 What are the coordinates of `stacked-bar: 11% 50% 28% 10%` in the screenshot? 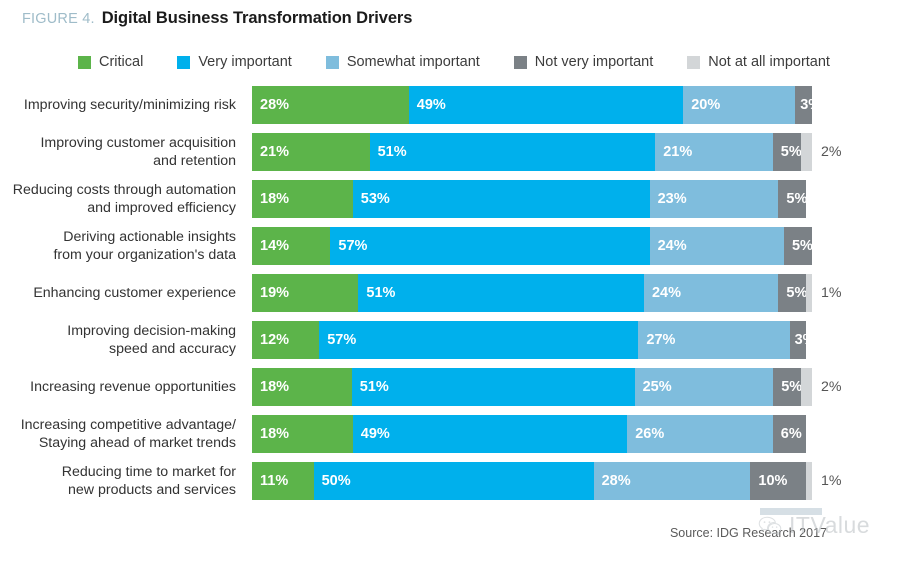 It's located at (532, 481).